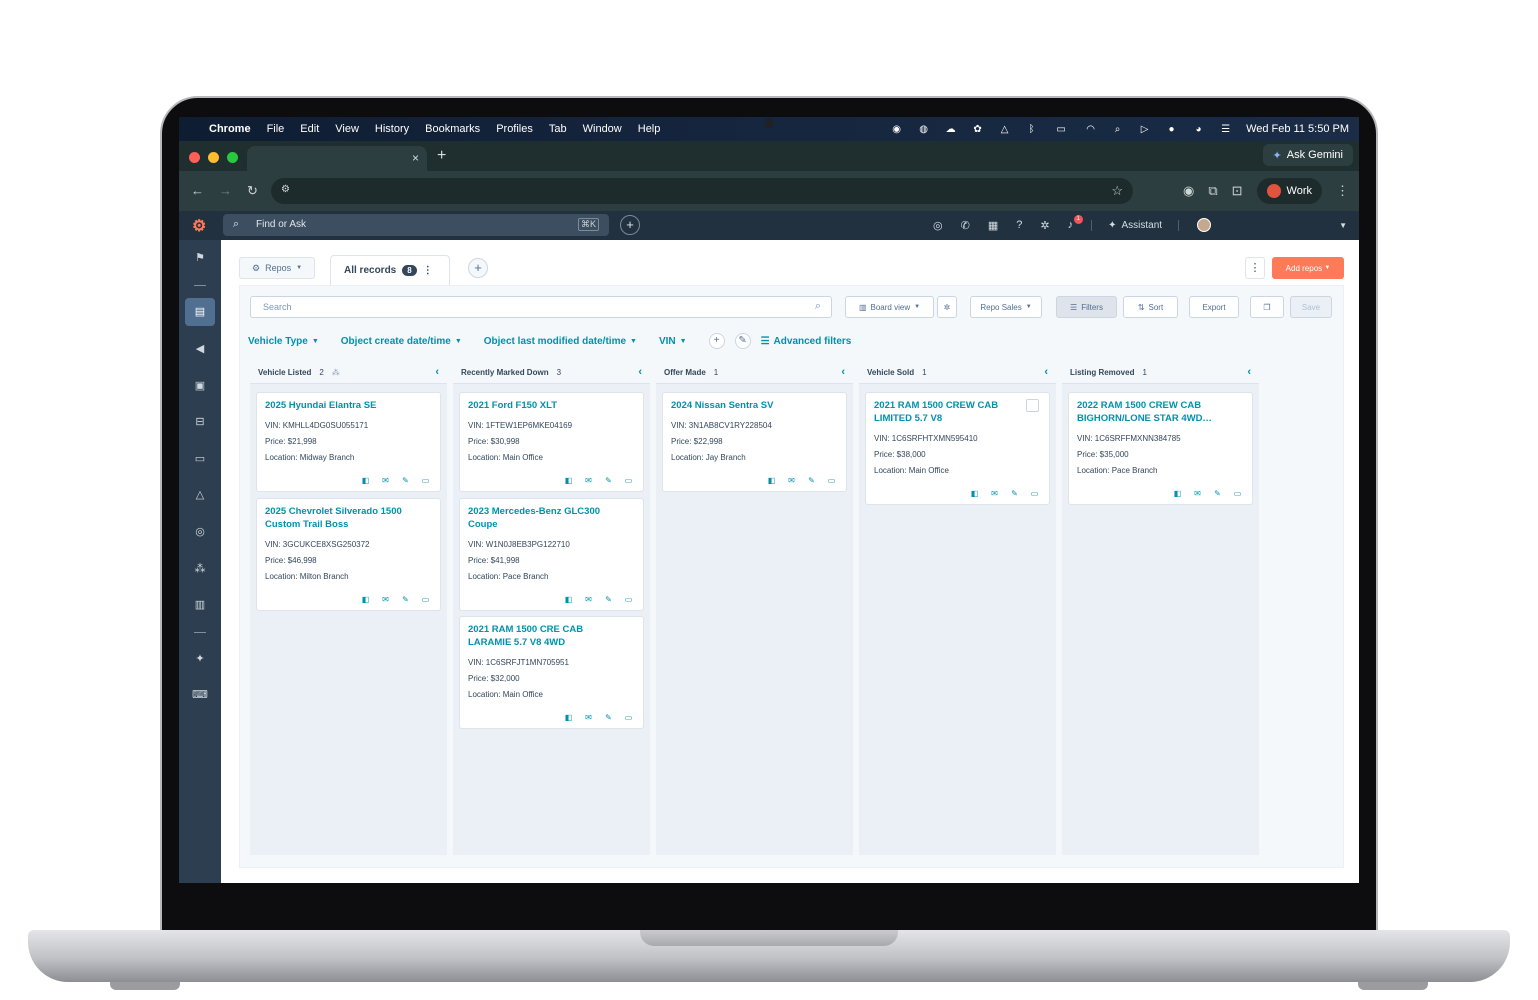 This screenshot has width=1538, height=1000. What do you see at coordinates (200, 258) in the screenshot?
I see `bookmarks-icon: ⚑` at bounding box center [200, 258].